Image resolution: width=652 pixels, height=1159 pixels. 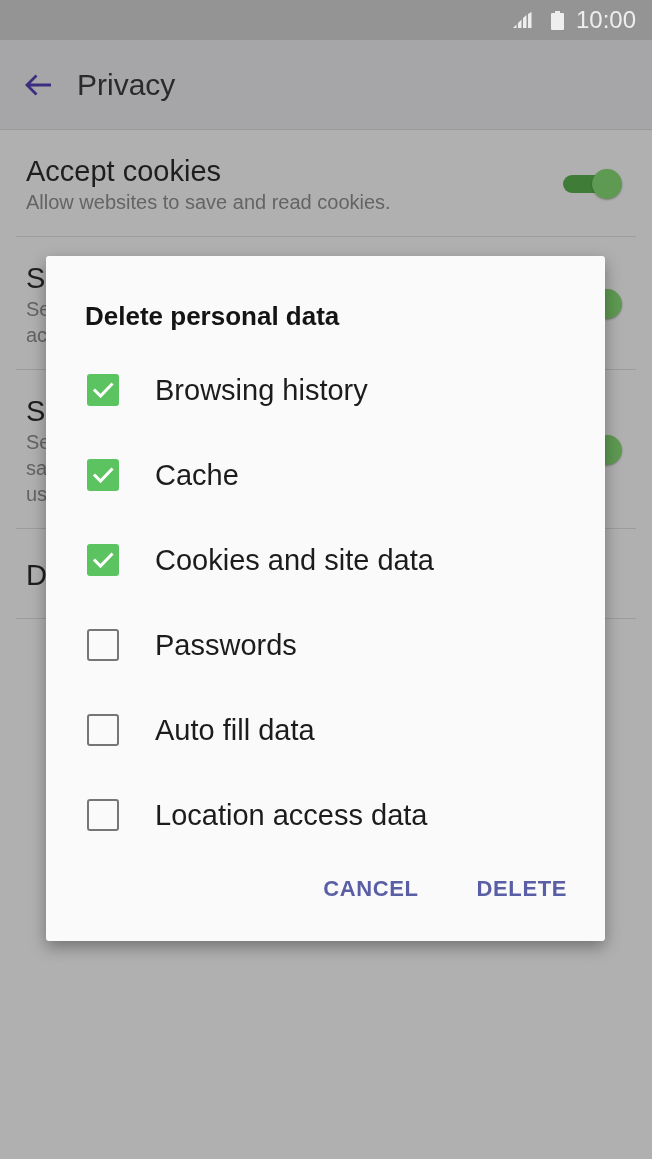 What do you see at coordinates (37, 494) in the screenshot?
I see `setting-description: us` at bounding box center [37, 494].